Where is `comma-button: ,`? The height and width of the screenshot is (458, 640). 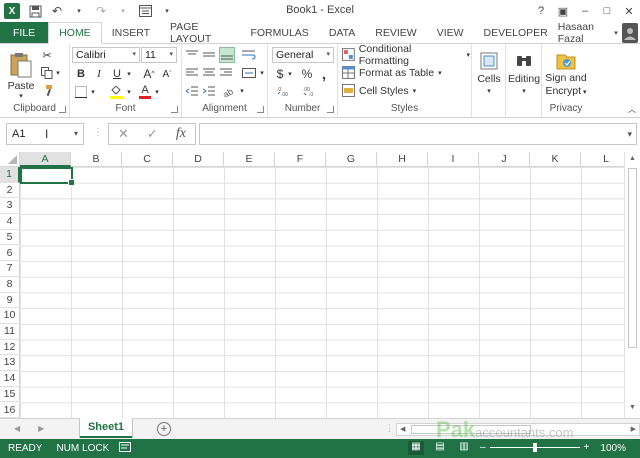 comma-button: , is located at coordinates (324, 74).